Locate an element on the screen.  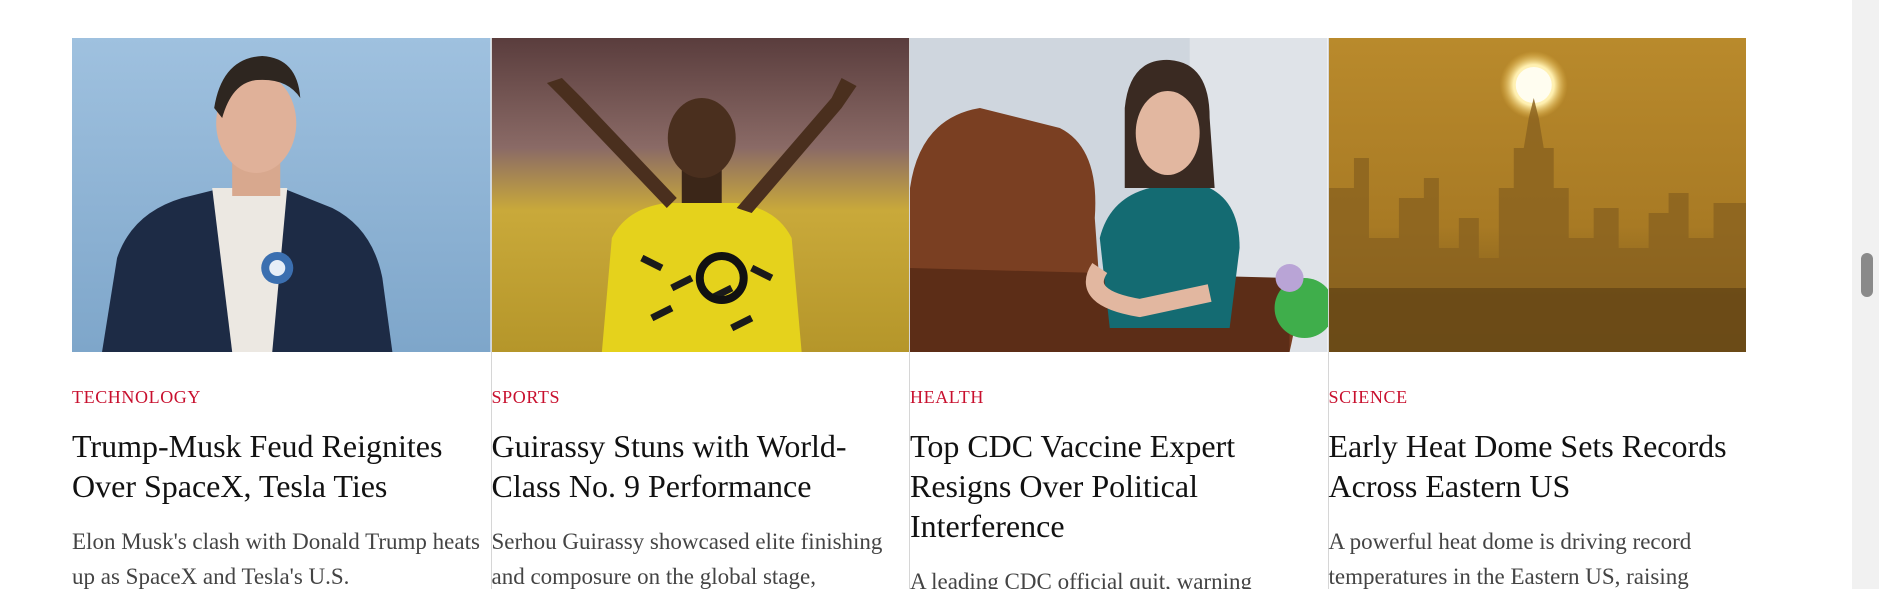
vertical-scrollbar is located at coordinates (1865, 294).